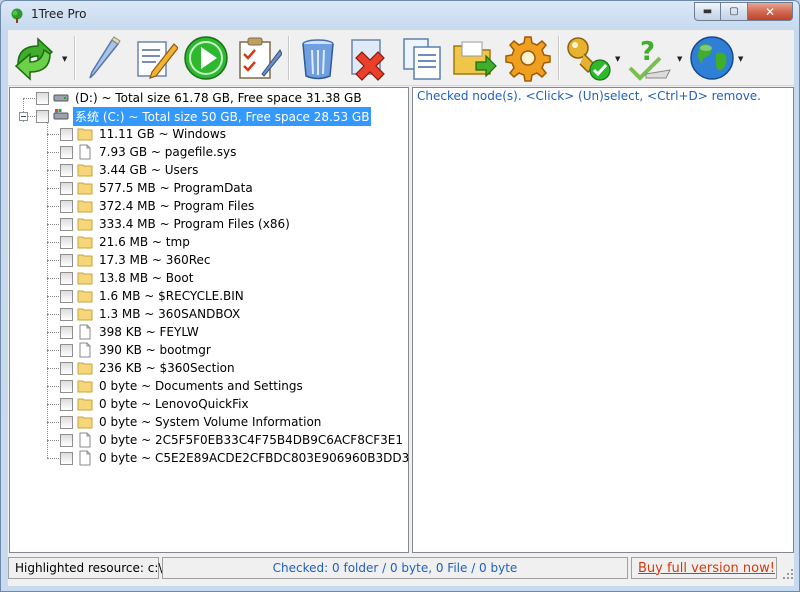 Image resolution: width=800 pixels, height=592 pixels. Describe the element at coordinates (149, 152) in the screenshot. I see `tree-node-item: 7.93 GB ~ pagefile.sys` at that location.